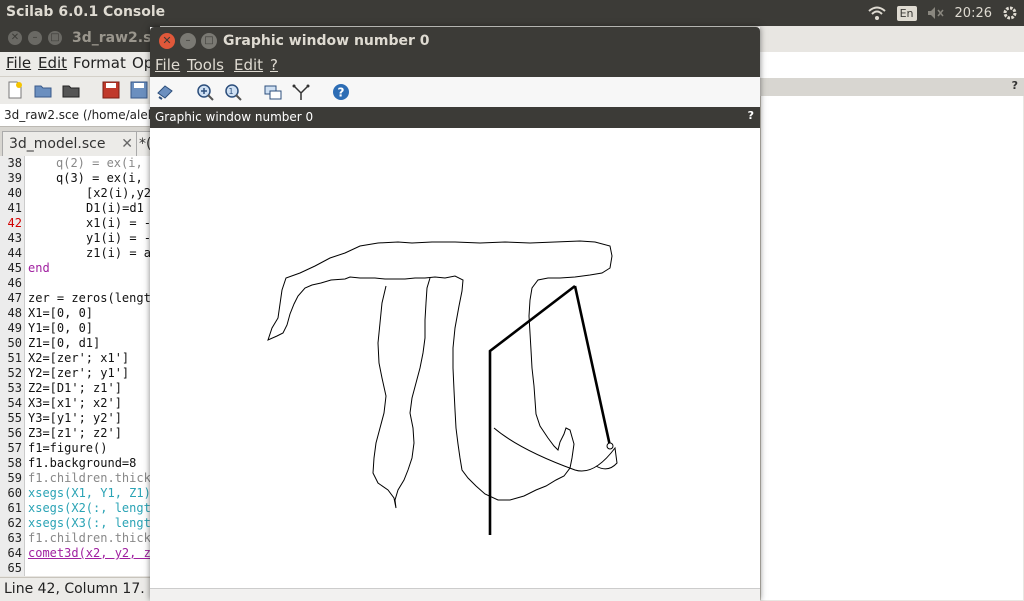 This screenshot has height=601, width=1024. I want to click on figure-help-button: ?, so click(751, 115).